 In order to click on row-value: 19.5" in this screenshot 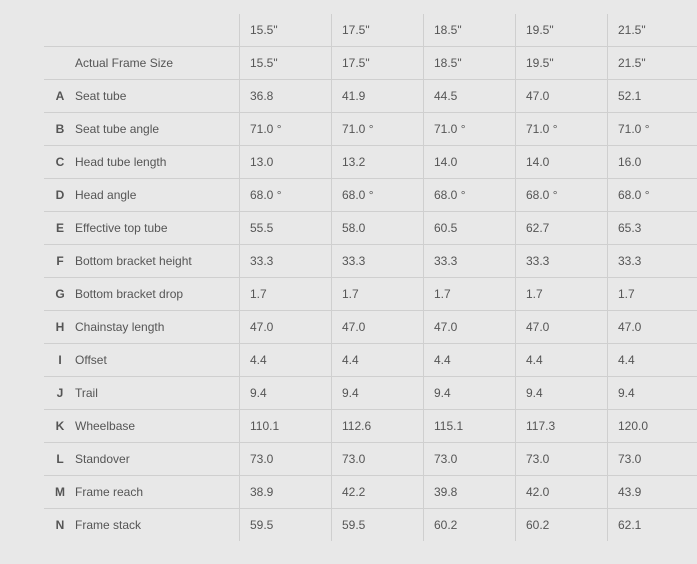, I will do `click(561, 63)`.